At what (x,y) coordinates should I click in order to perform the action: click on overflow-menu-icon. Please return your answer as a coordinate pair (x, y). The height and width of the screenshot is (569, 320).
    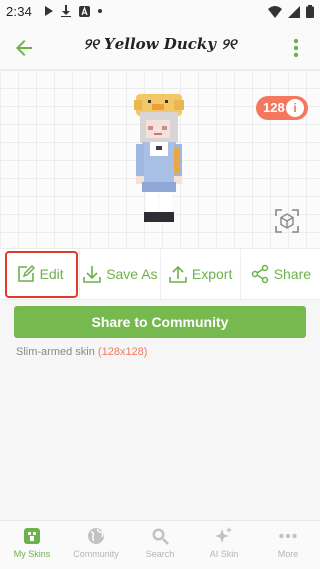
    Looking at the image, I should click on (296, 48).